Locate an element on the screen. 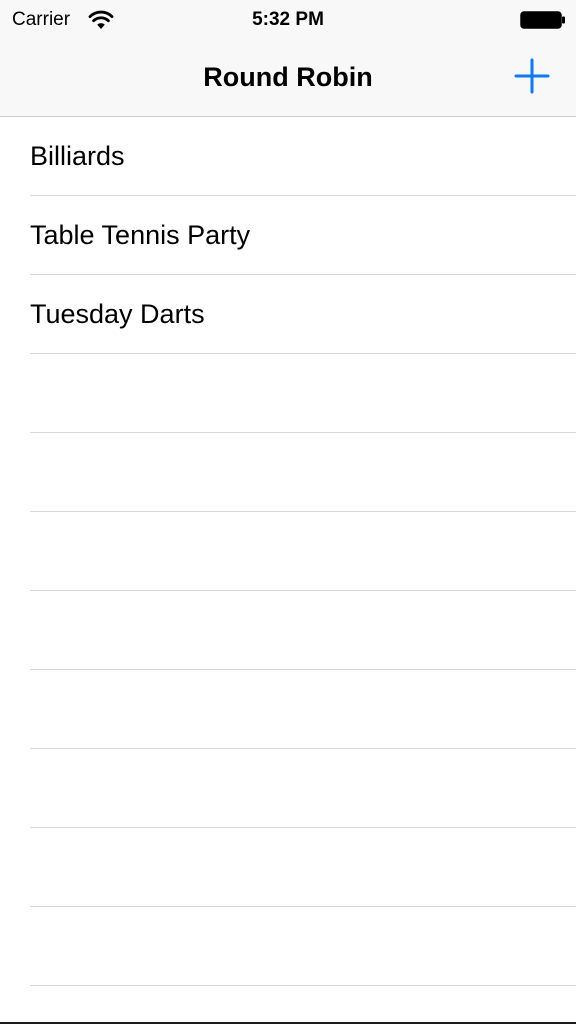 This screenshot has height=1024, width=576. navigation-bar: Round Robin is located at coordinates (288, 78).